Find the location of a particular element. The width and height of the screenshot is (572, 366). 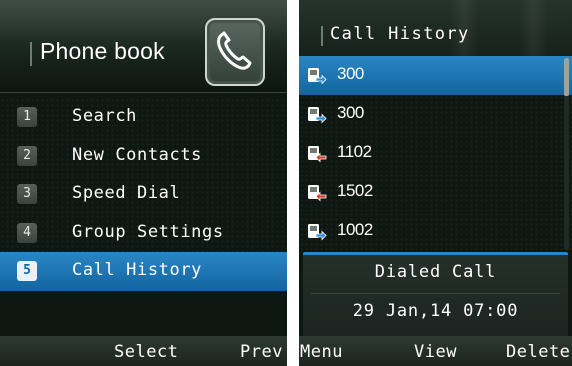

page-title: Call History is located at coordinates (400, 34).